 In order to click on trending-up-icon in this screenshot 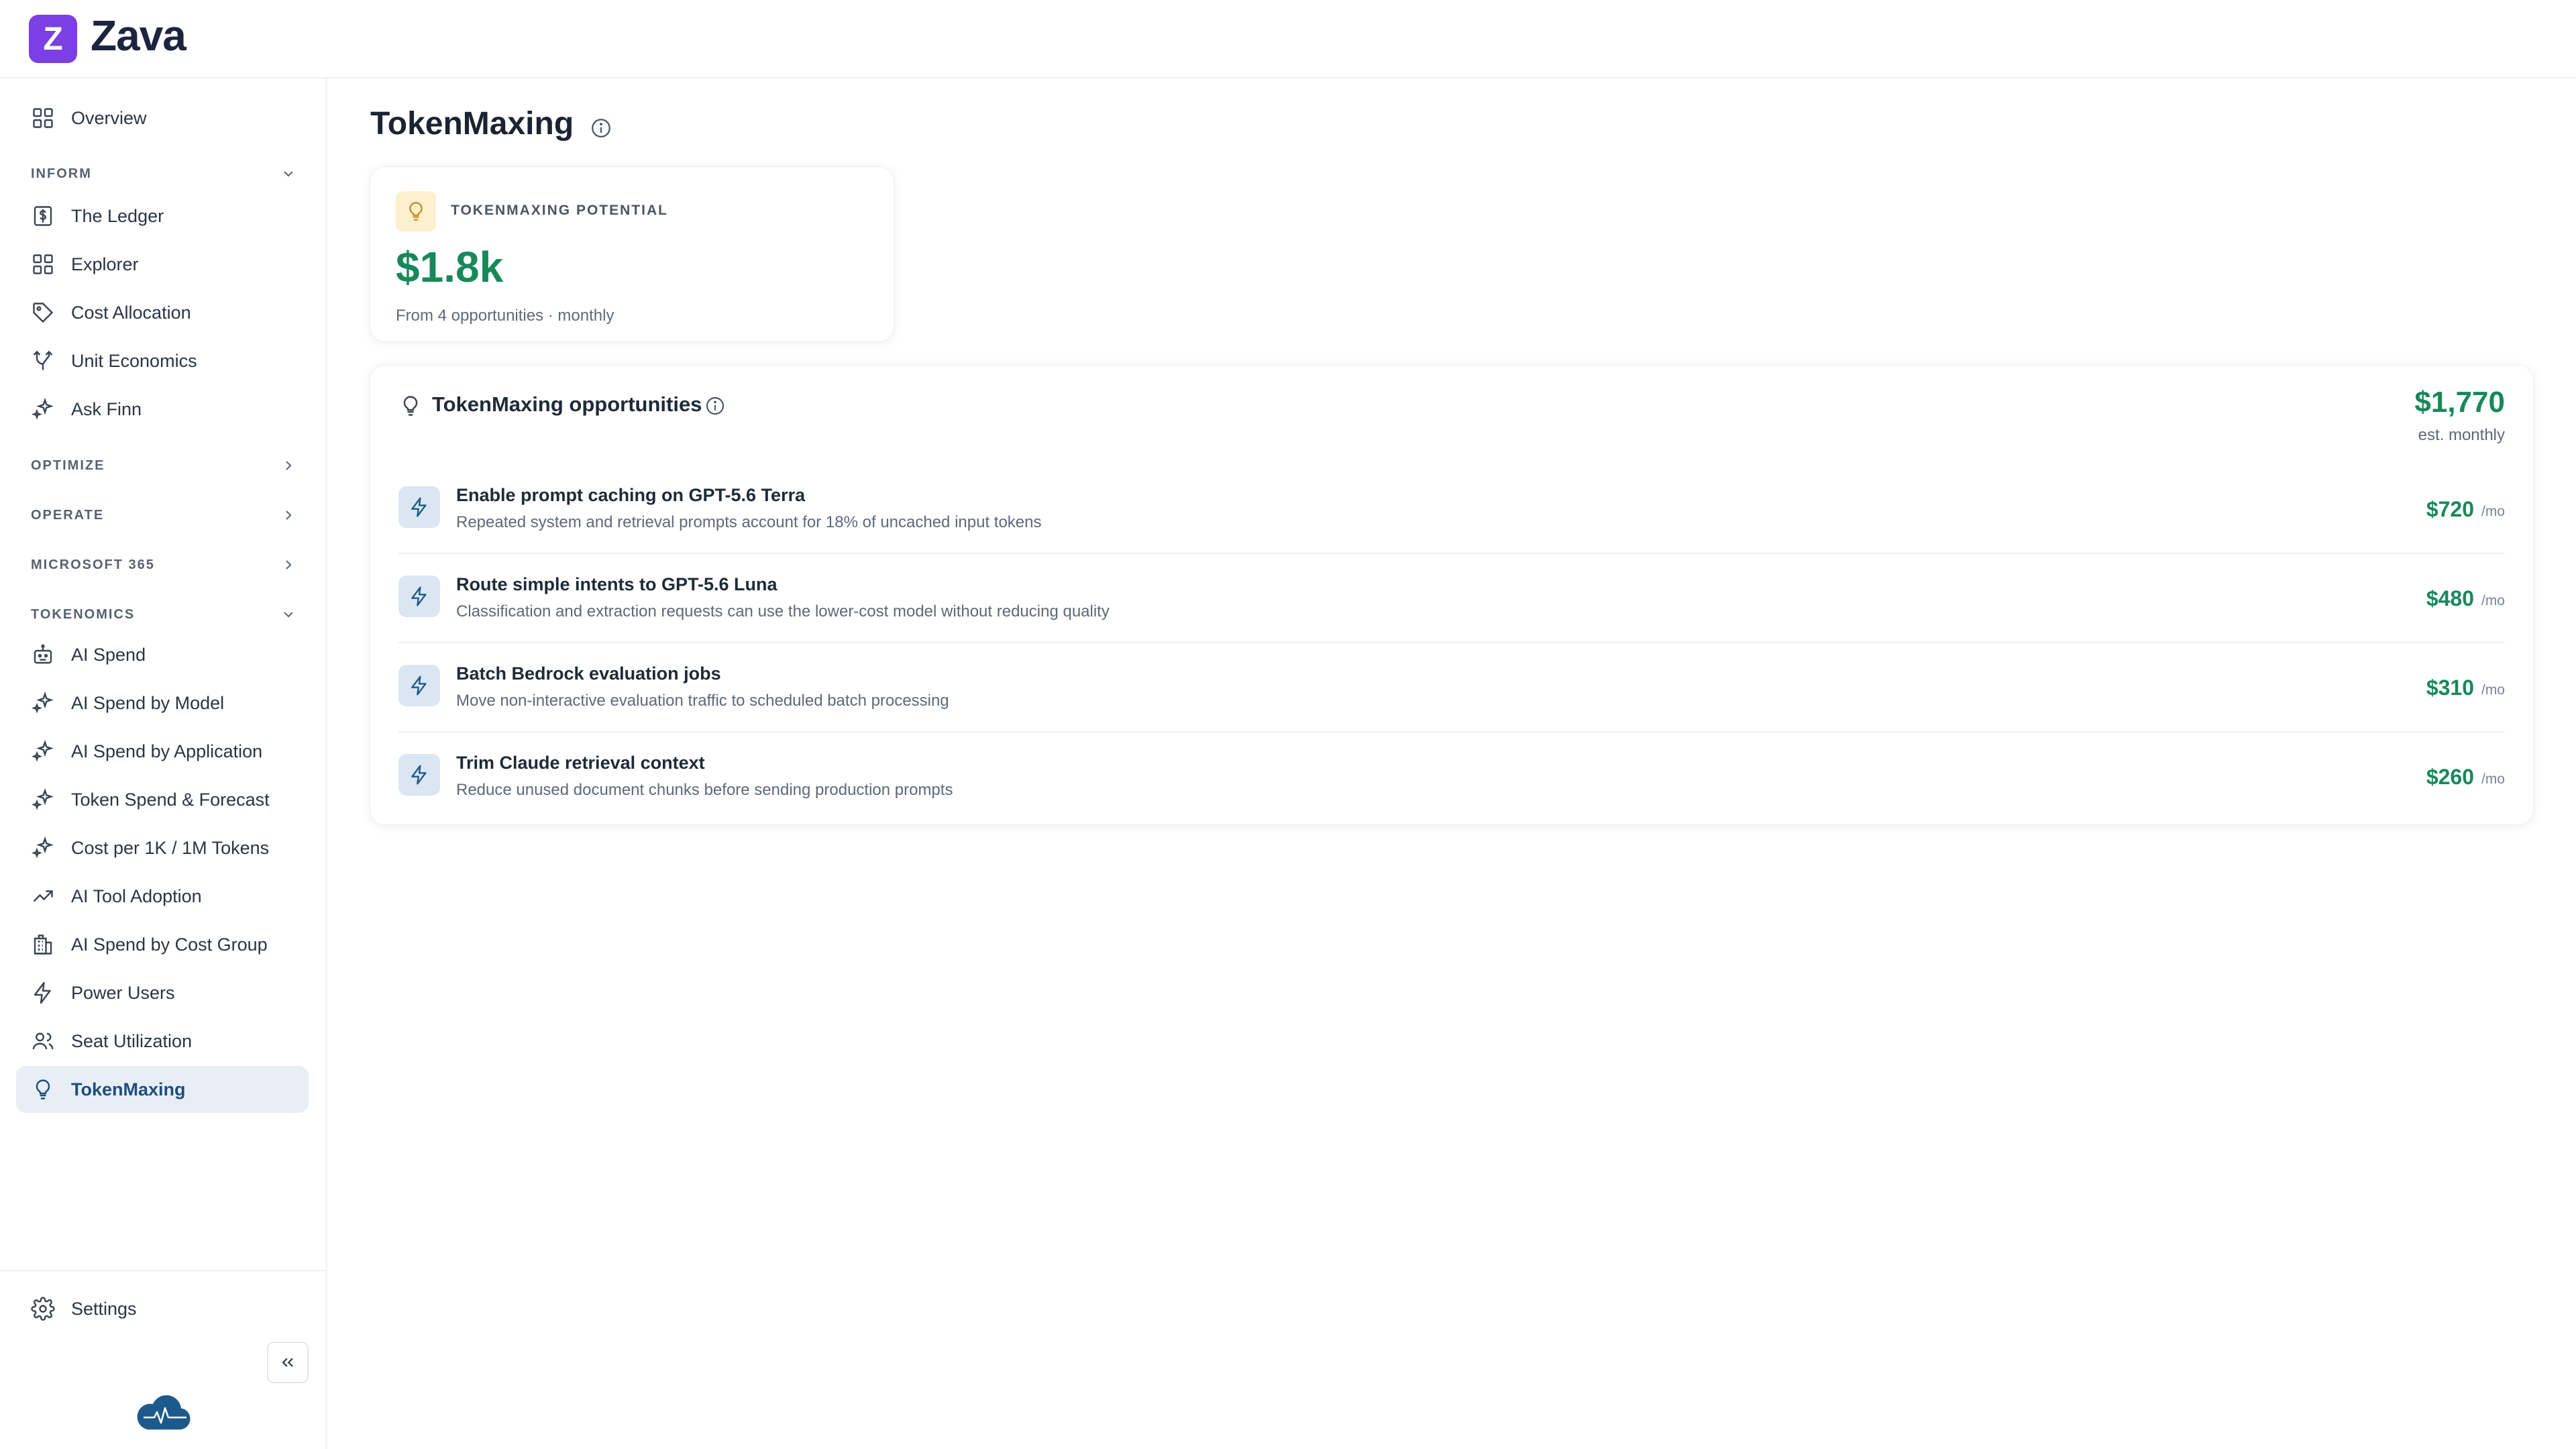, I will do `click(43, 896)`.